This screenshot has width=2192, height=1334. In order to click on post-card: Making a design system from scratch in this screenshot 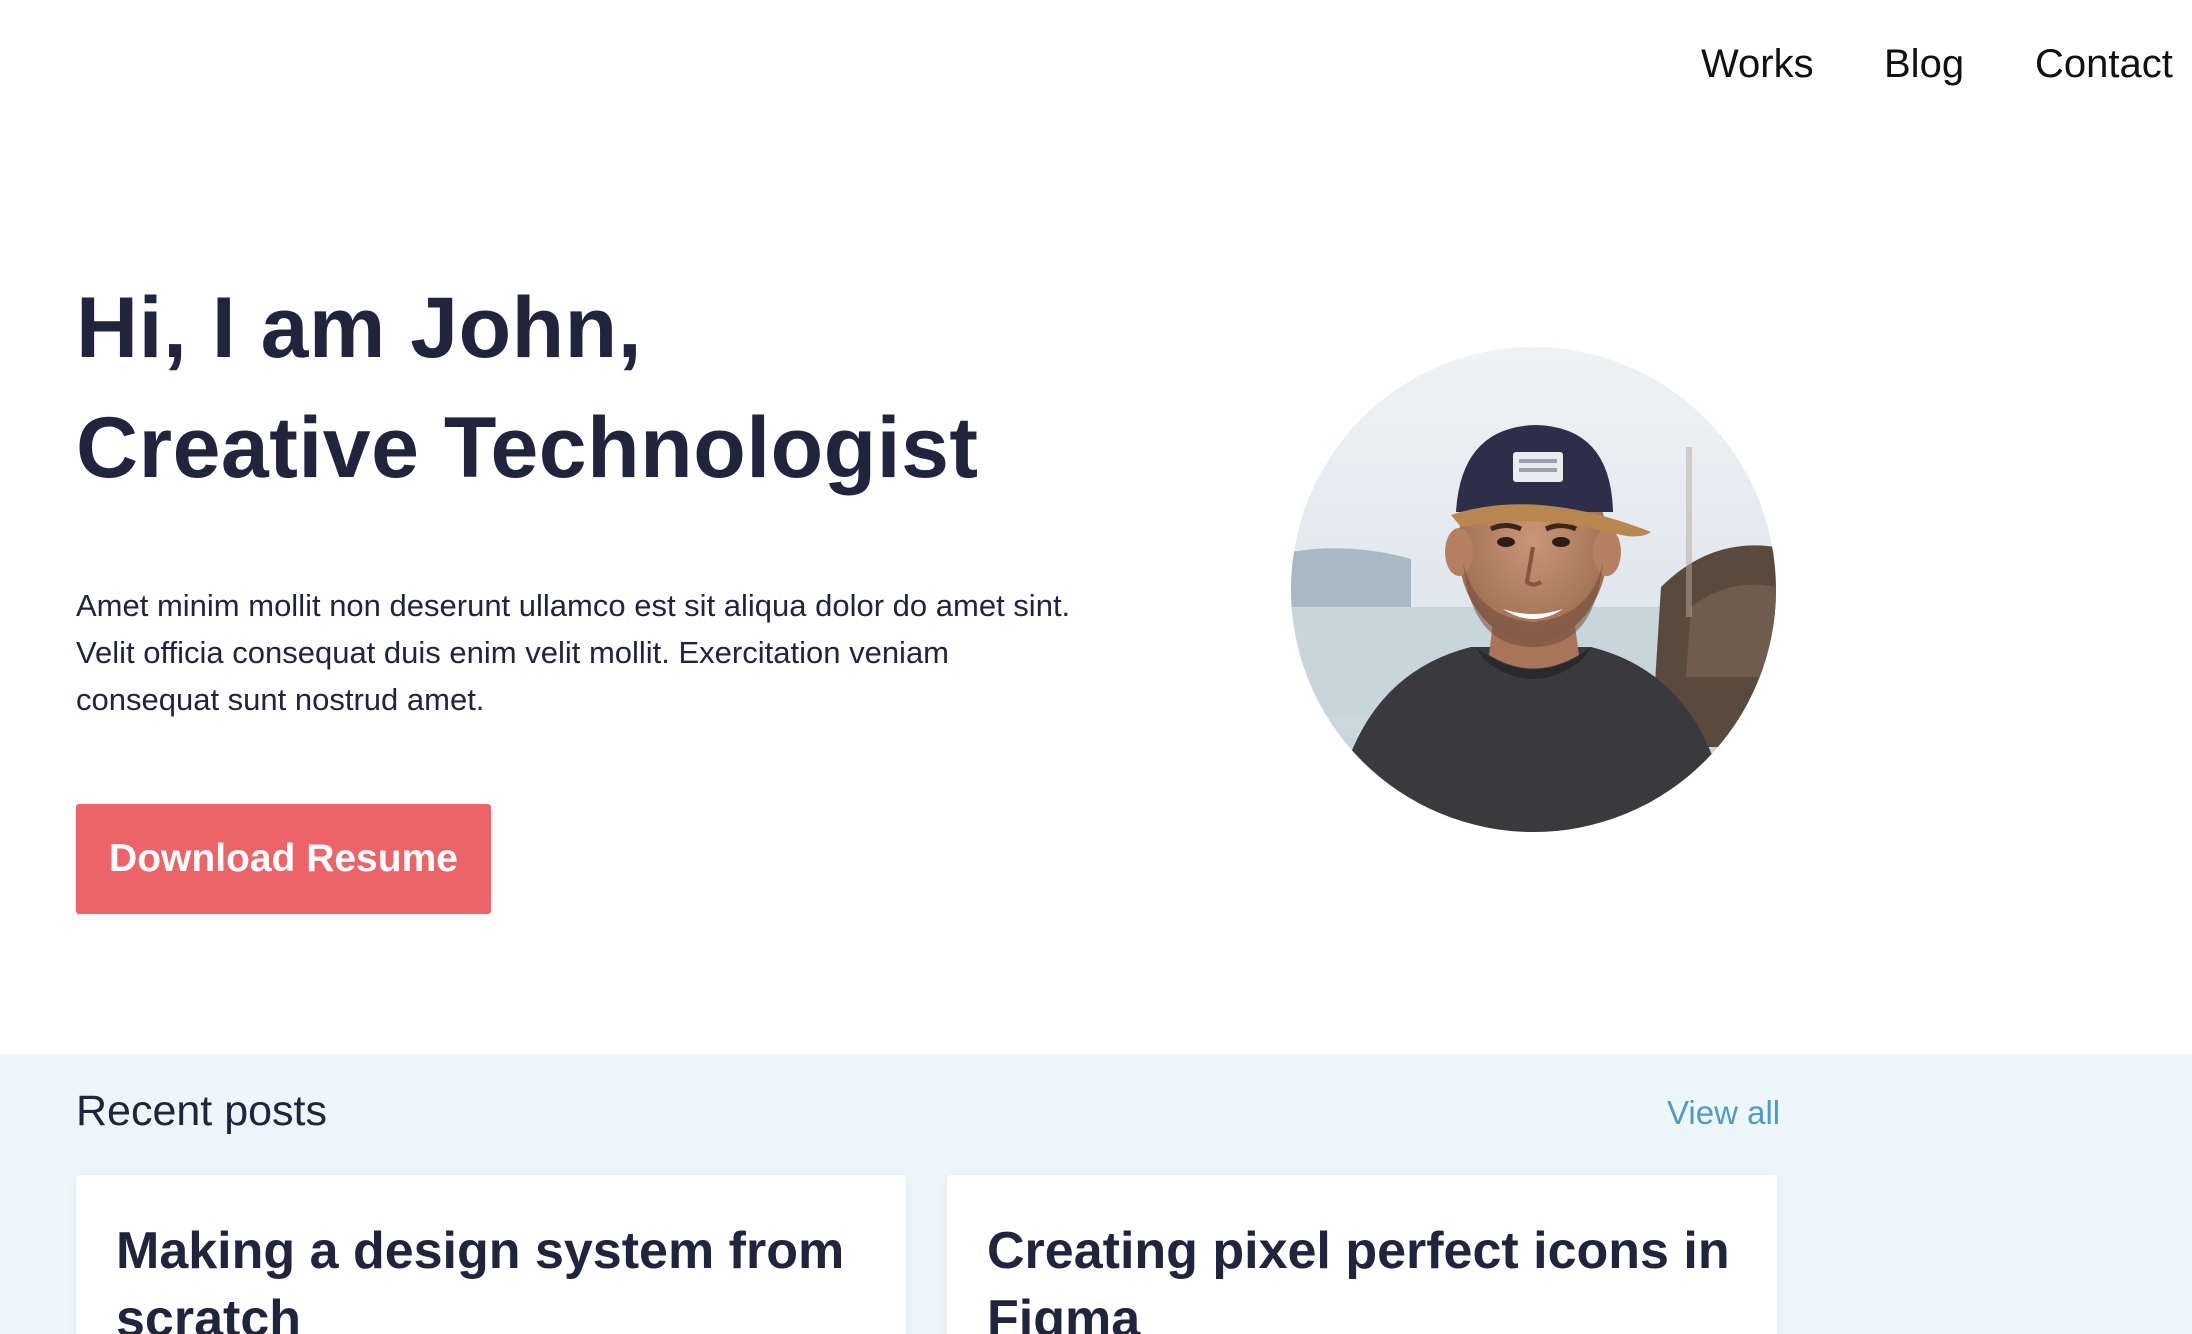, I will do `click(491, 1254)`.